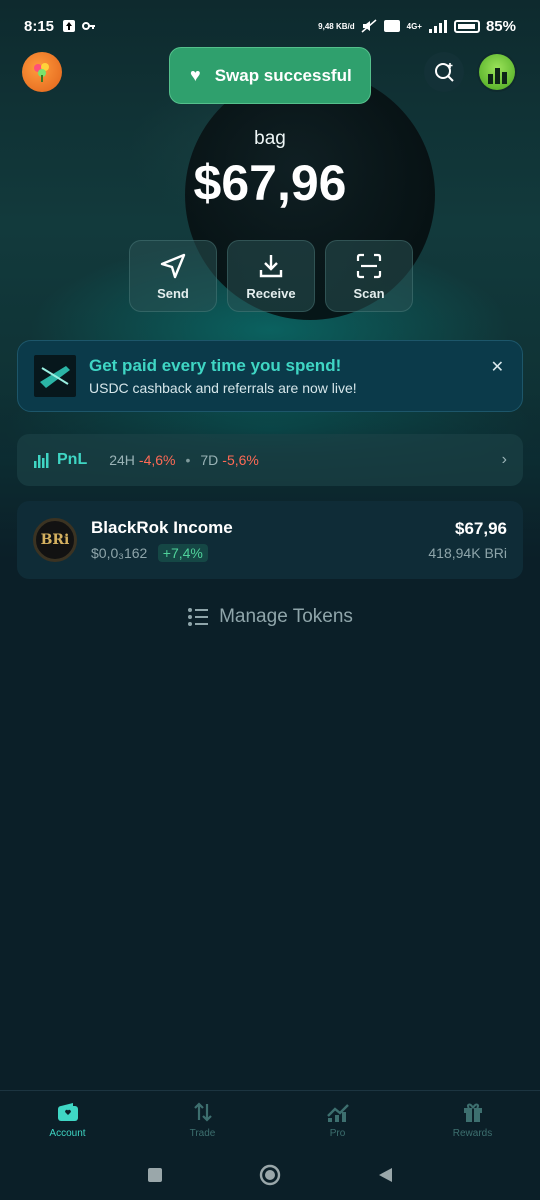  Describe the element at coordinates (472, 1112) in the screenshot. I see `gift-icon` at that location.